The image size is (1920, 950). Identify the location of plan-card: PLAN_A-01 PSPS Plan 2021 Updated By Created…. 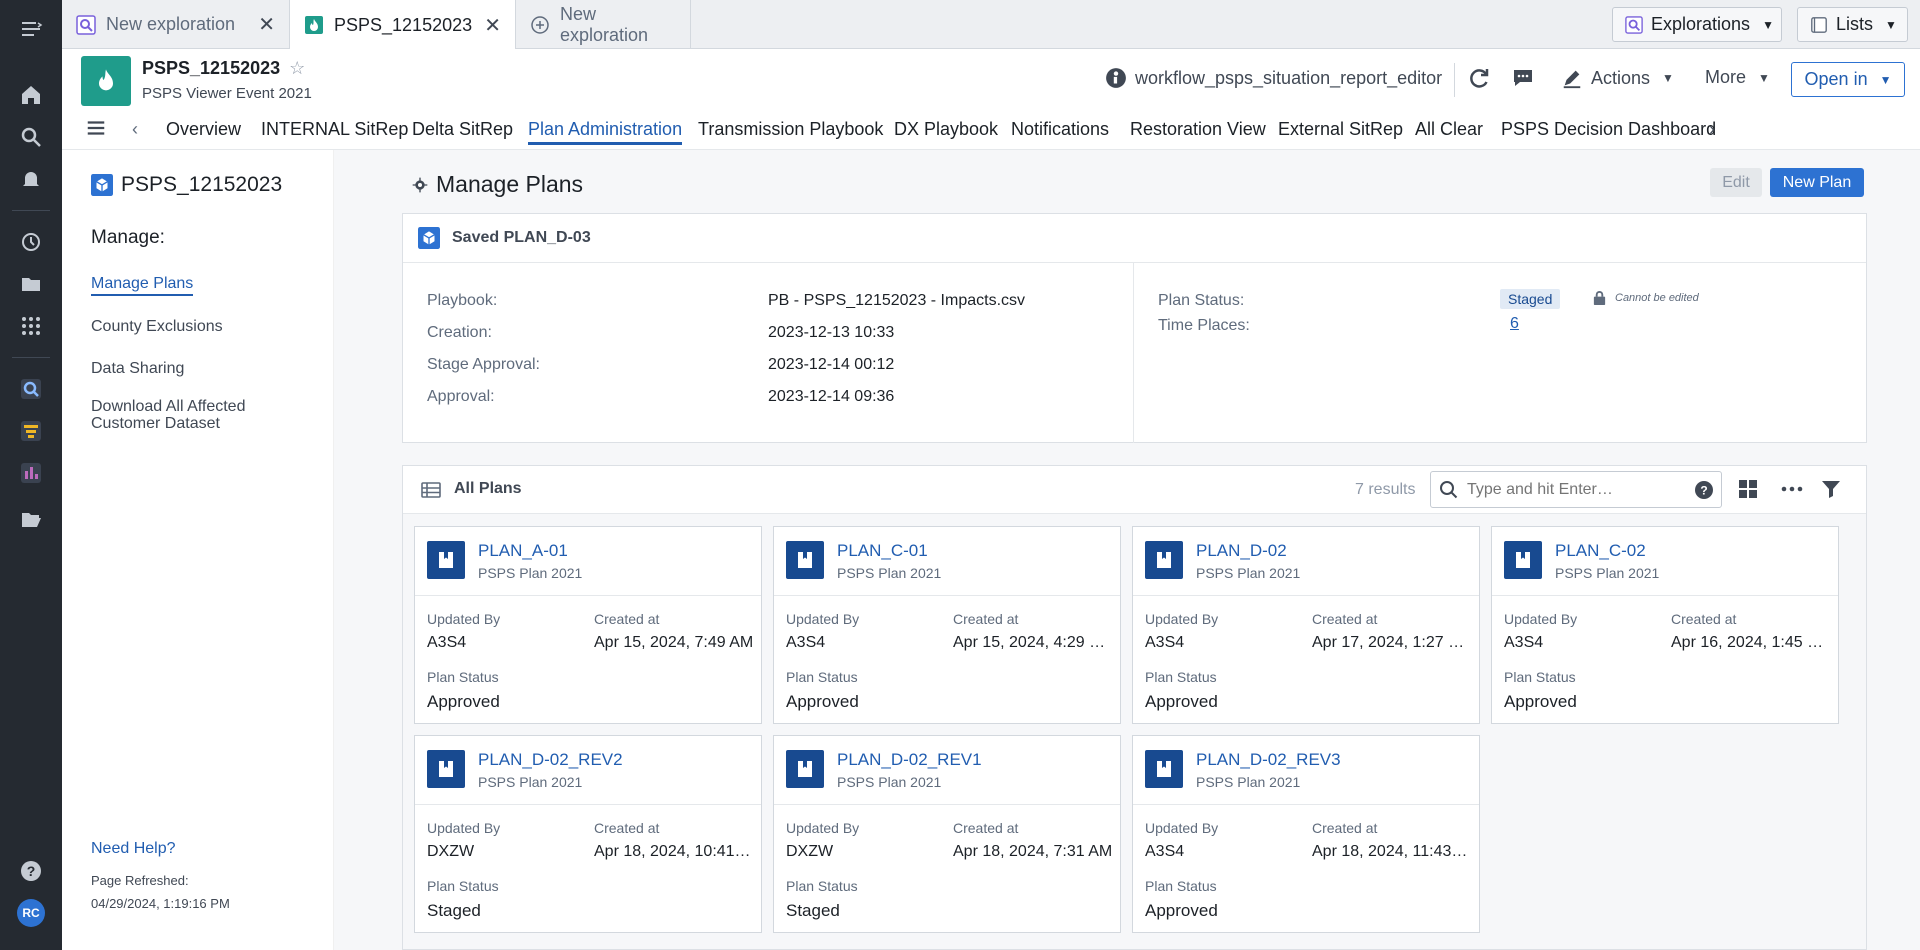
(588, 625).